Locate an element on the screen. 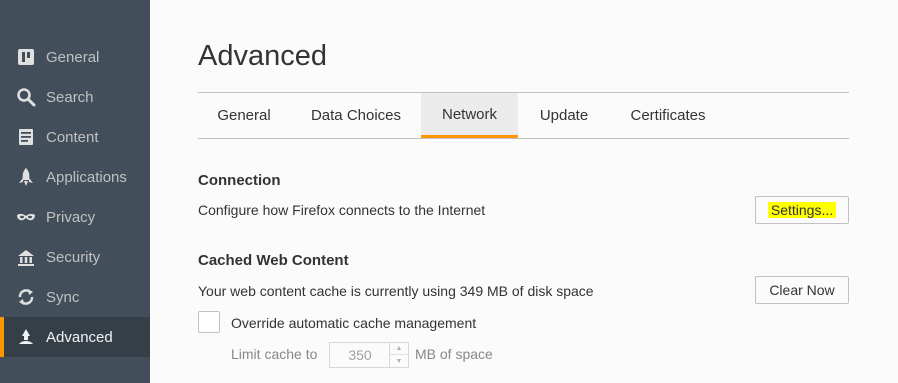 The height and width of the screenshot is (383, 898). cache-size-value: 350 is located at coordinates (360, 355).